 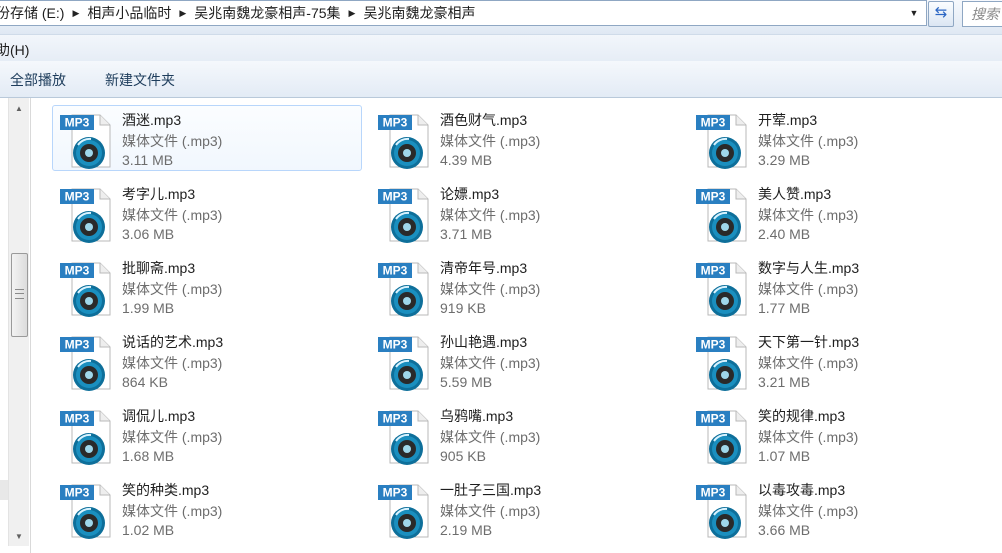 What do you see at coordinates (802, 490) in the screenshot?
I see `file-name: 以毒攻毒.mp3` at bounding box center [802, 490].